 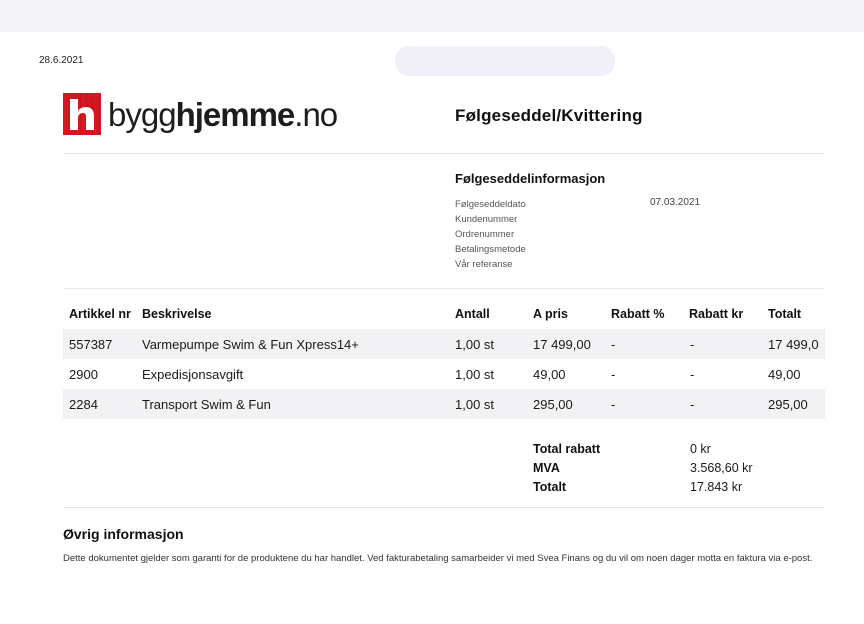 I want to click on logo-text-tld: .no, so click(x=316, y=114).